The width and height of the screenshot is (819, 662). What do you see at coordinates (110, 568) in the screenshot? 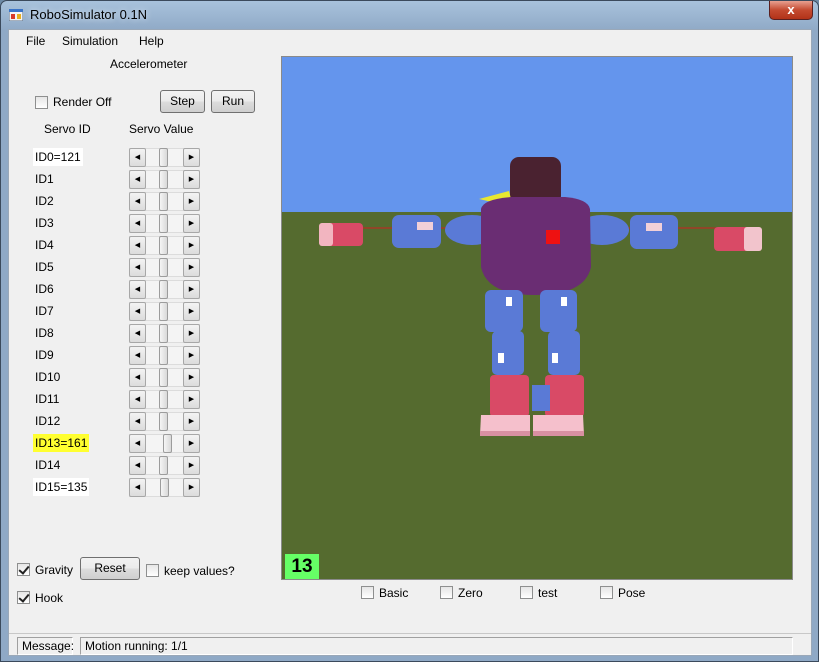
I see `reset-button: Reset` at bounding box center [110, 568].